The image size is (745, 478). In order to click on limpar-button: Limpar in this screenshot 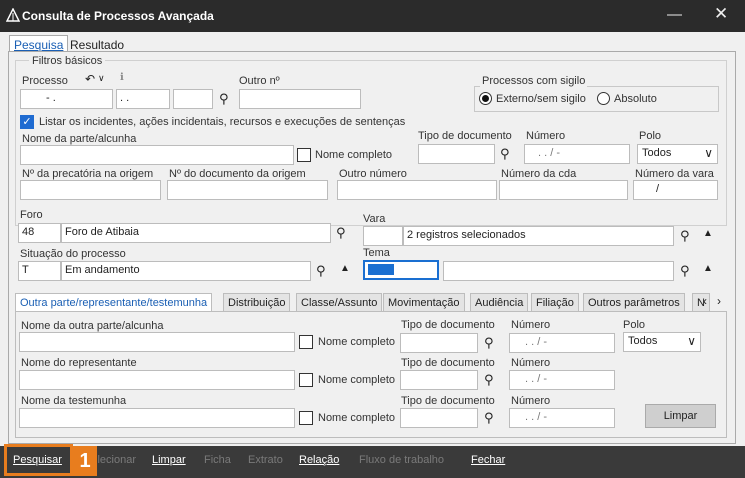, I will do `click(680, 416)`.